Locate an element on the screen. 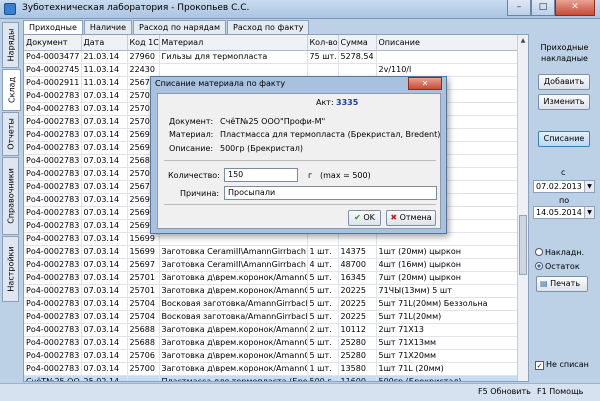 The height and width of the screenshot is (401, 600). table-cell is located at coordinates (143, 378).